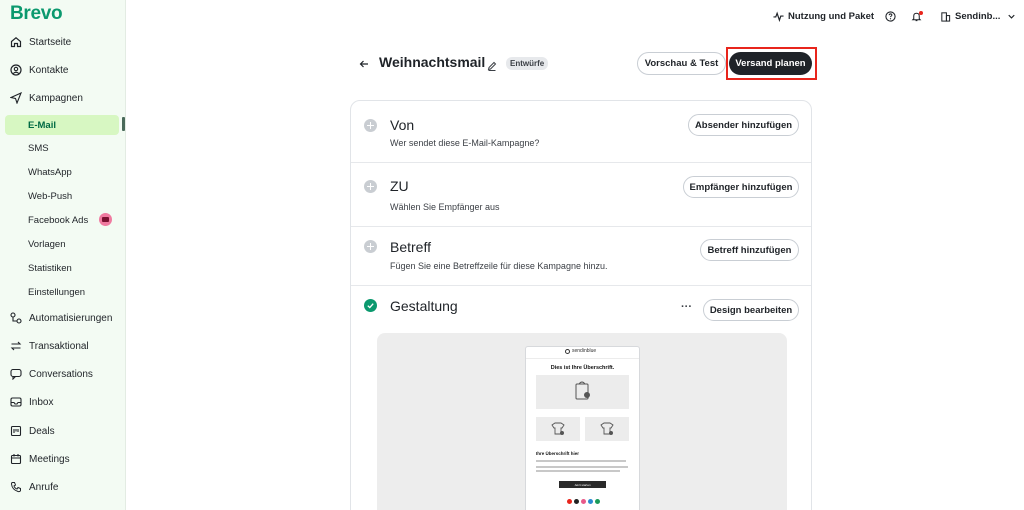  What do you see at coordinates (410, 247) in the screenshot?
I see `section-title-betreff: Betreff` at bounding box center [410, 247].